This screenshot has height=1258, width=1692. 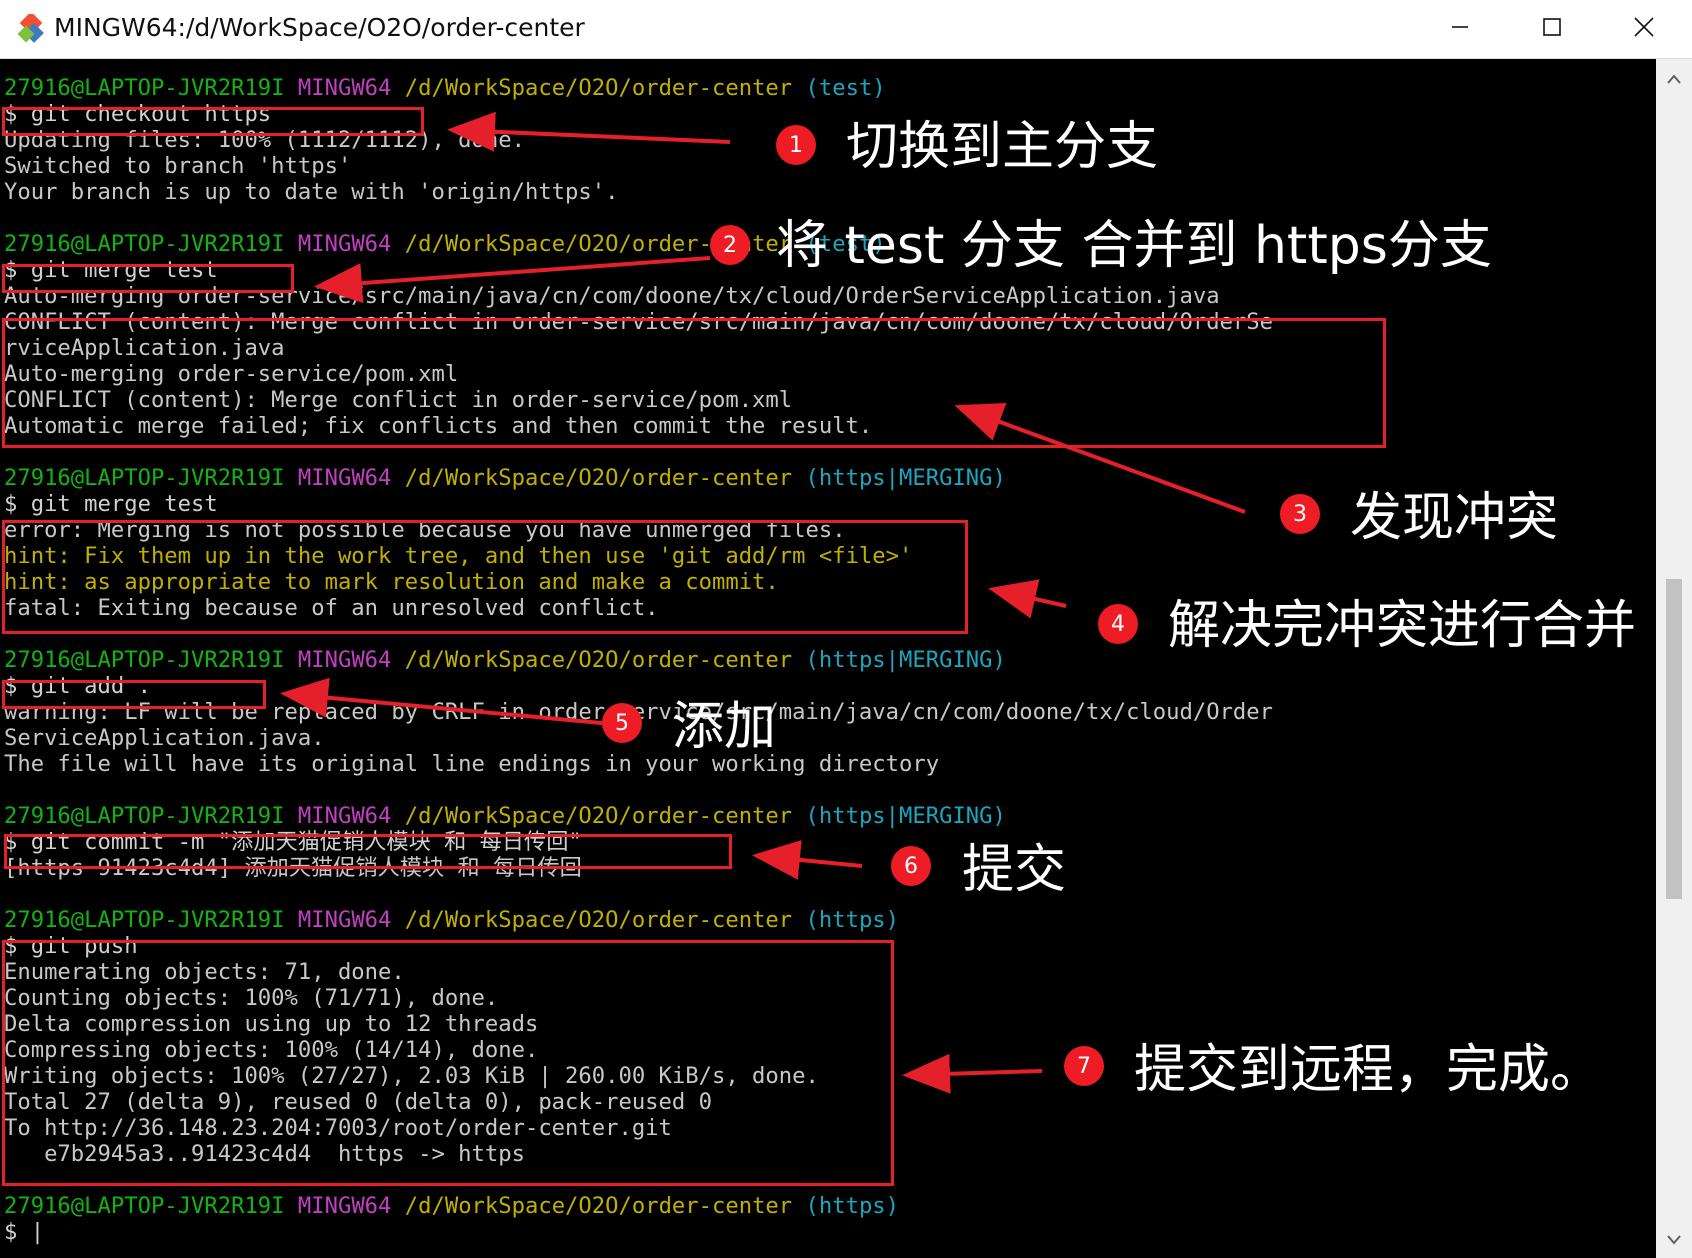 I want to click on step-badge-4: 4, so click(x=1118, y=624).